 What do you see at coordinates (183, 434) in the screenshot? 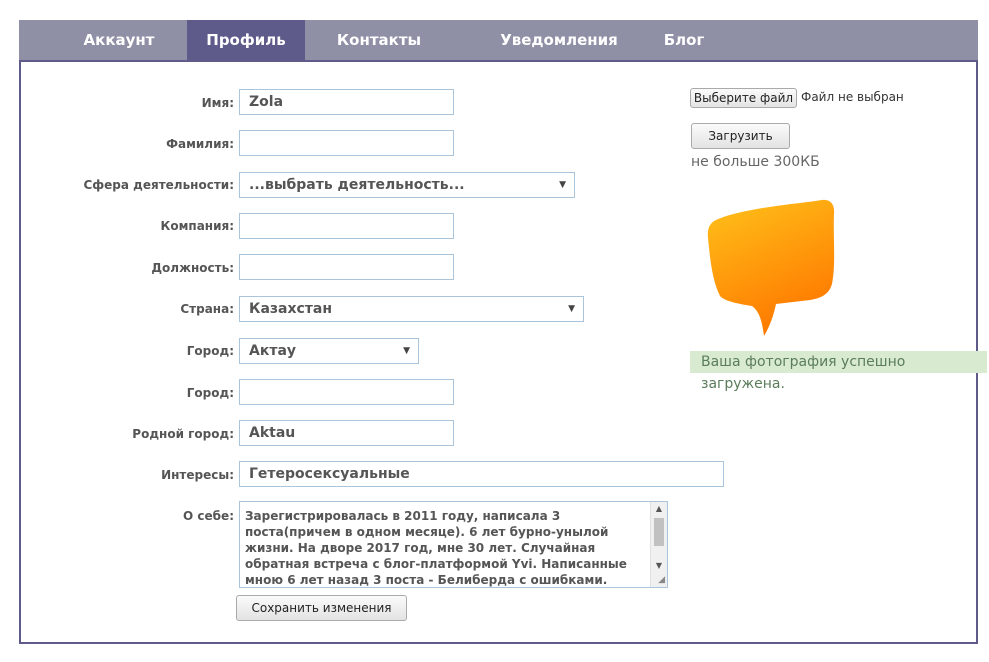
I see `hometown-label: Родной город:` at bounding box center [183, 434].